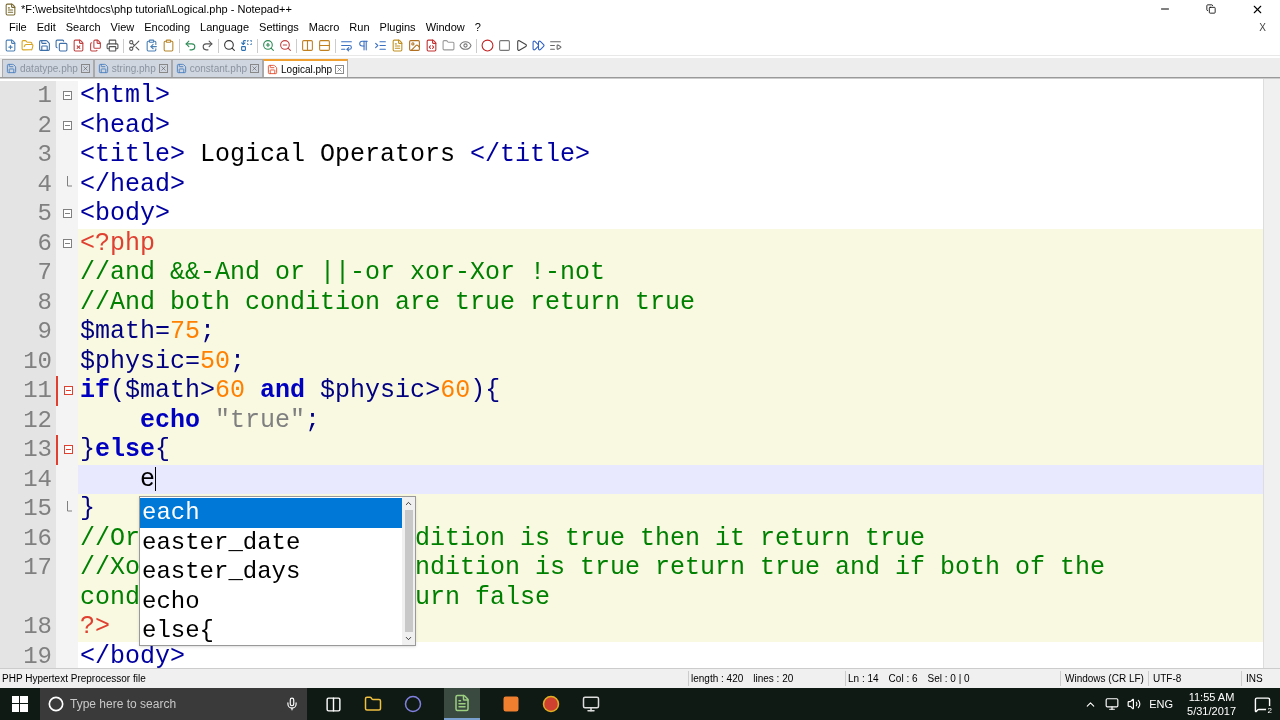 This screenshot has height=720, width=1280. What do you see at coordinates (28, 184) in the screenshot?
I see `line-number: 4` at bounding box center [28, 184].